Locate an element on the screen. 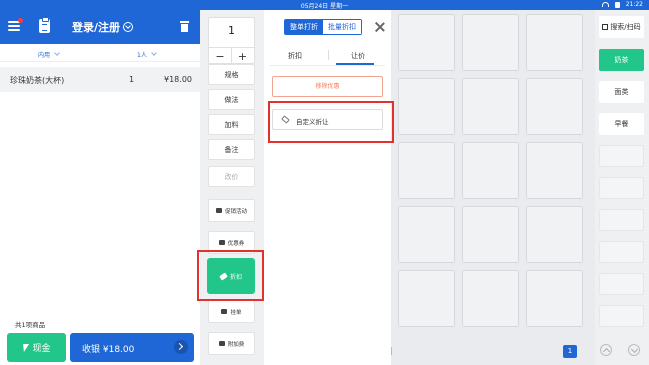  chevron-up-icon is located at coordinates (606, 350).